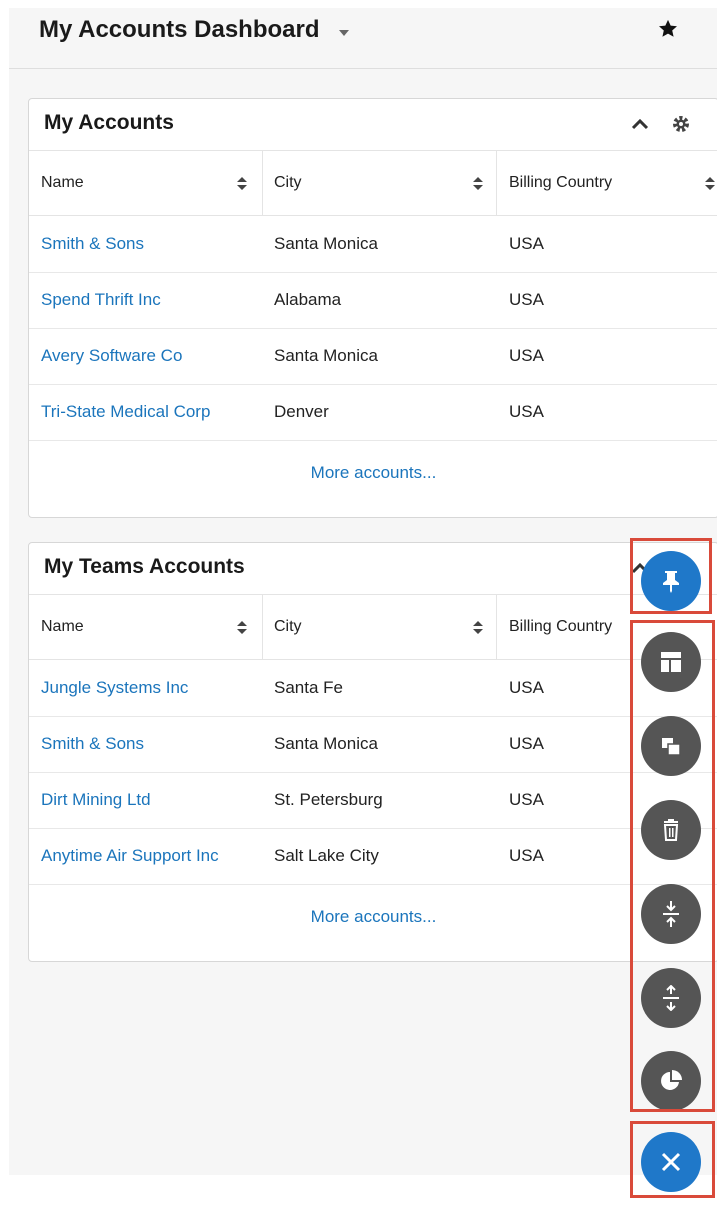 The width and height of the screenshot is (717, 1205). What do you see at coordinates (109, 122) in the screenshot?
I see `dashlet-title: My Accounts` at bounding box center [109, 122].